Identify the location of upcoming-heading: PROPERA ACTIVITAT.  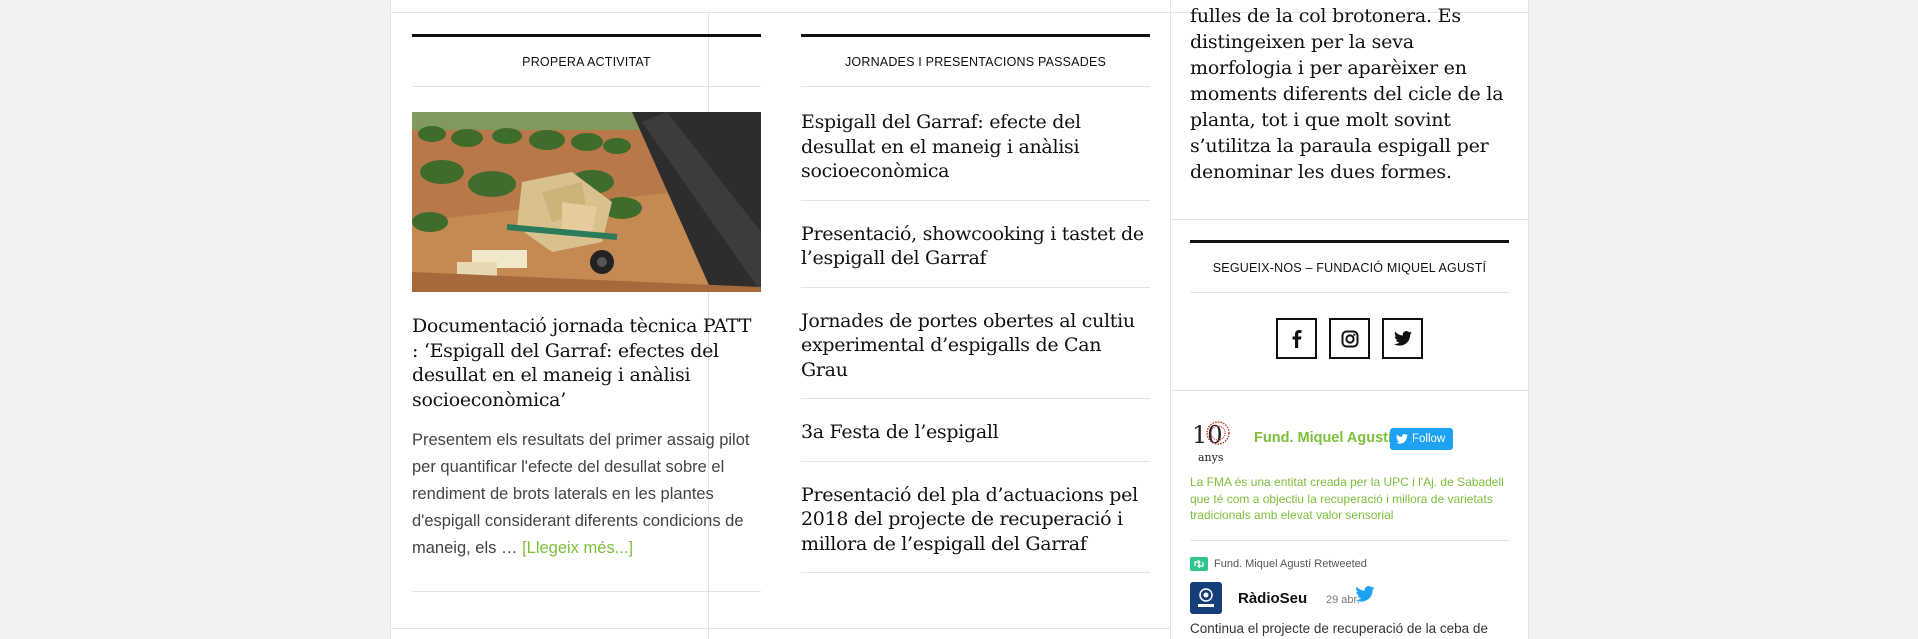
(586, 60).